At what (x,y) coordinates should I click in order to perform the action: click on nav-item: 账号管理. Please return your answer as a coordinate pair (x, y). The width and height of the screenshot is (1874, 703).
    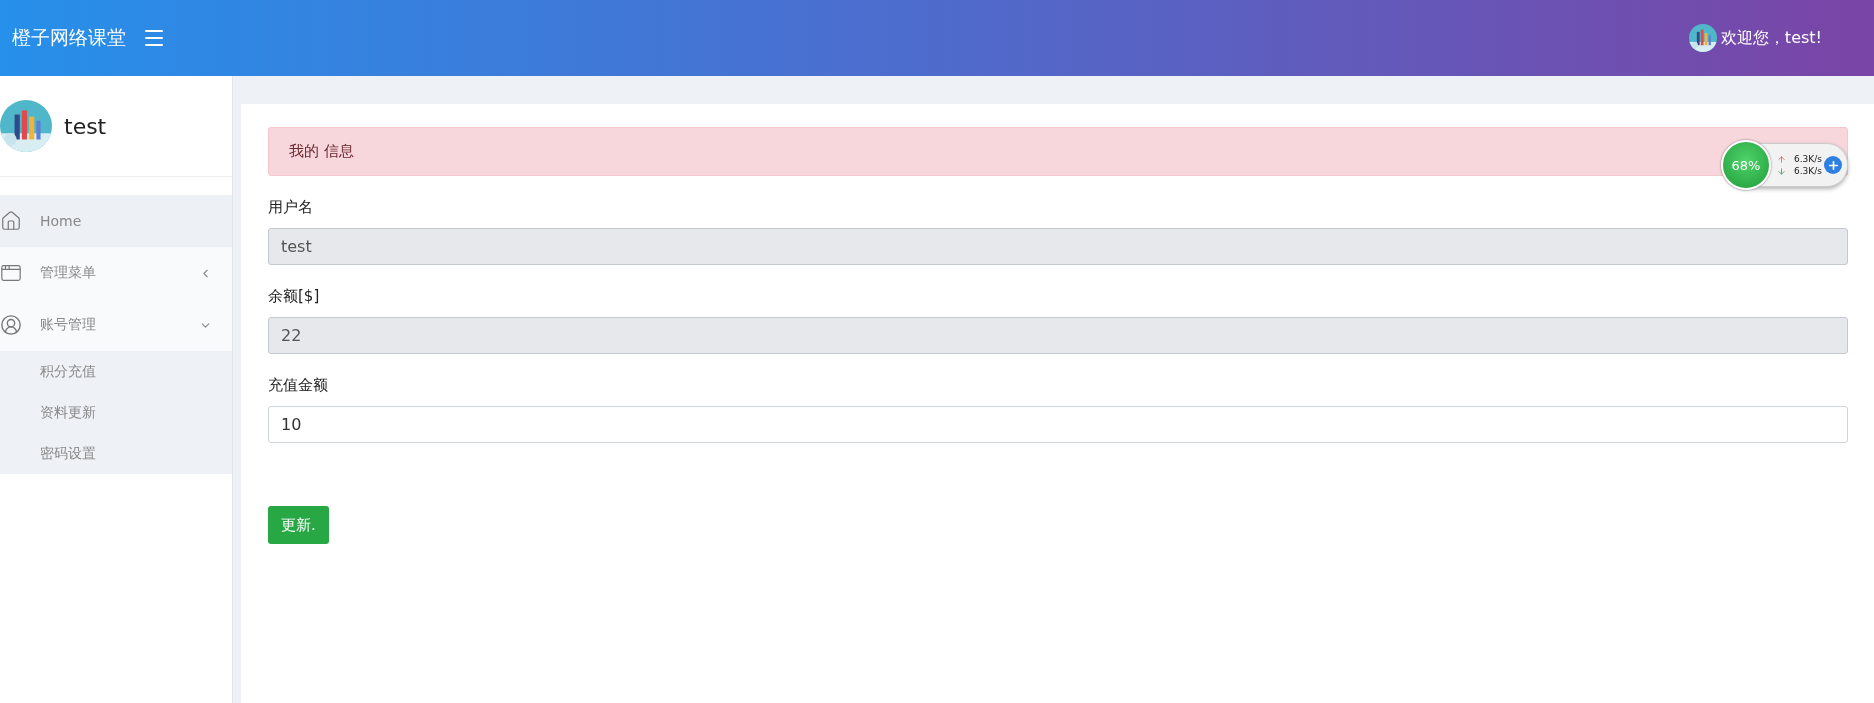
    Looking at the image, I should click on (116, 325).